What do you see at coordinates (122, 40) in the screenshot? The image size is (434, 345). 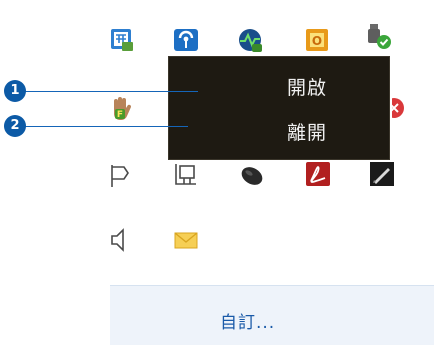 I see `ime-icon` at bounding box center [122, 40].